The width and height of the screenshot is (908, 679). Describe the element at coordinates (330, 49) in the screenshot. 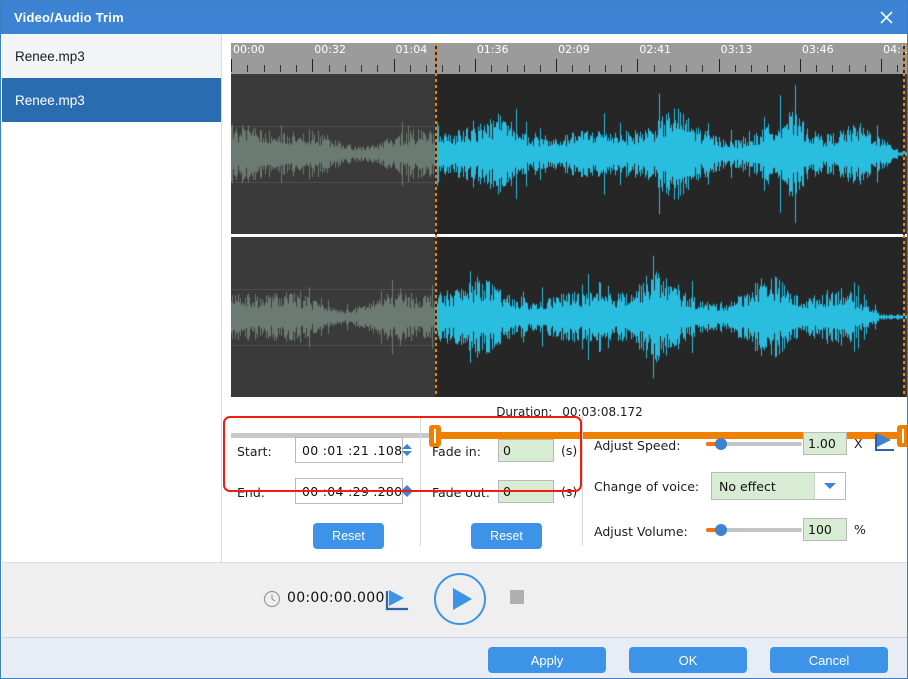

I see `ruler-tick-label: 00:32` at that location.